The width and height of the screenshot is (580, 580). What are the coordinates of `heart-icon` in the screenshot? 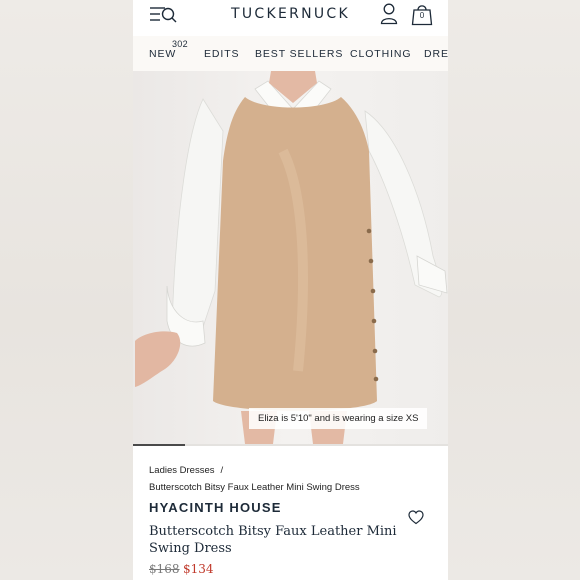 It's located at (416, 517).